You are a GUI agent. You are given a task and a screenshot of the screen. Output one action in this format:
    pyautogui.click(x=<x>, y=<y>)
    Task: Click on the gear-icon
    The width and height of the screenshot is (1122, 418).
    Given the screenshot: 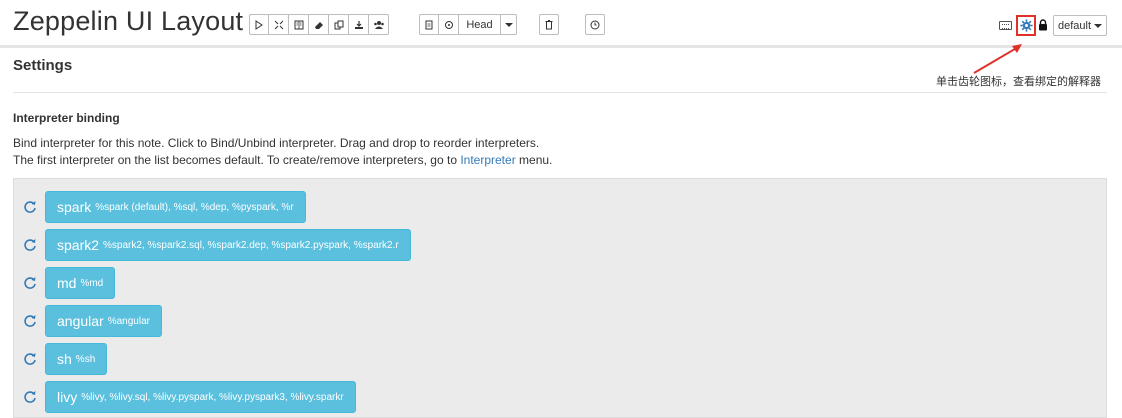 What is the action you would take?
    pyautogui.click(x=1026, y=25)
    